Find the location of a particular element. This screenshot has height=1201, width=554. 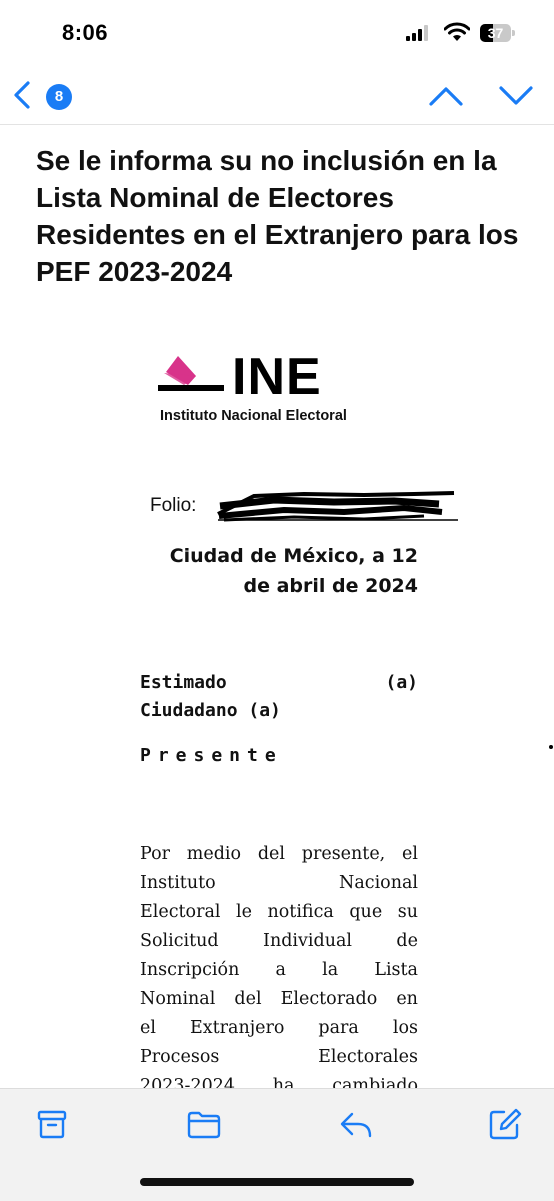

greeting-line-2: Ciudadano (a) is located at coordinates (279, 710).